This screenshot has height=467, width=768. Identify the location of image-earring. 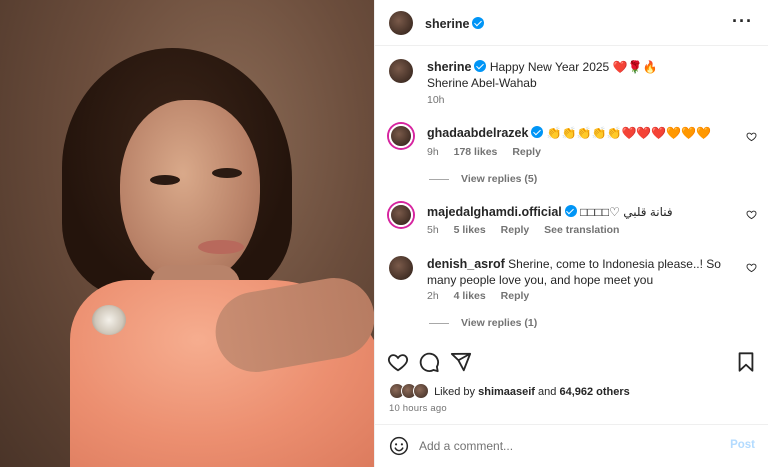
(109, 320).